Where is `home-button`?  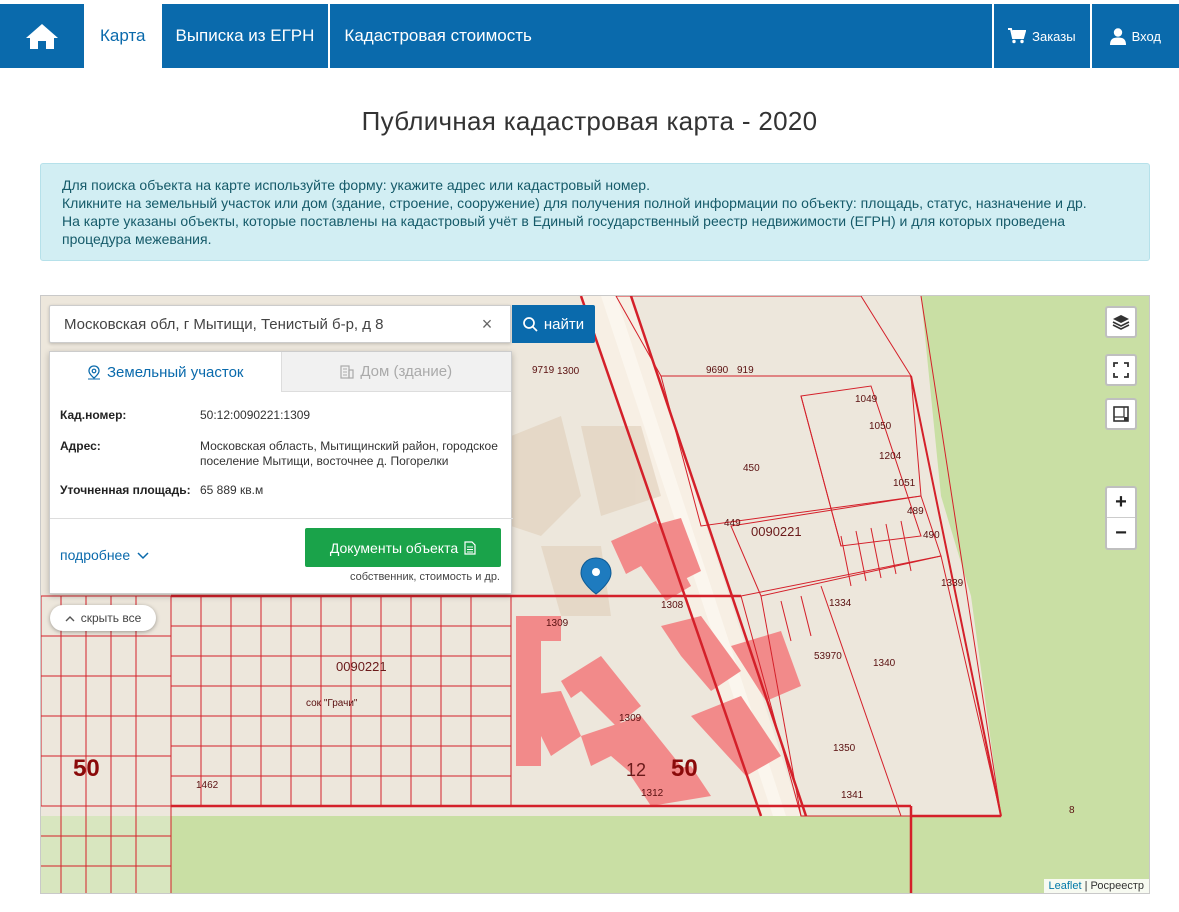 home-button is located at coordinates (42, 36).